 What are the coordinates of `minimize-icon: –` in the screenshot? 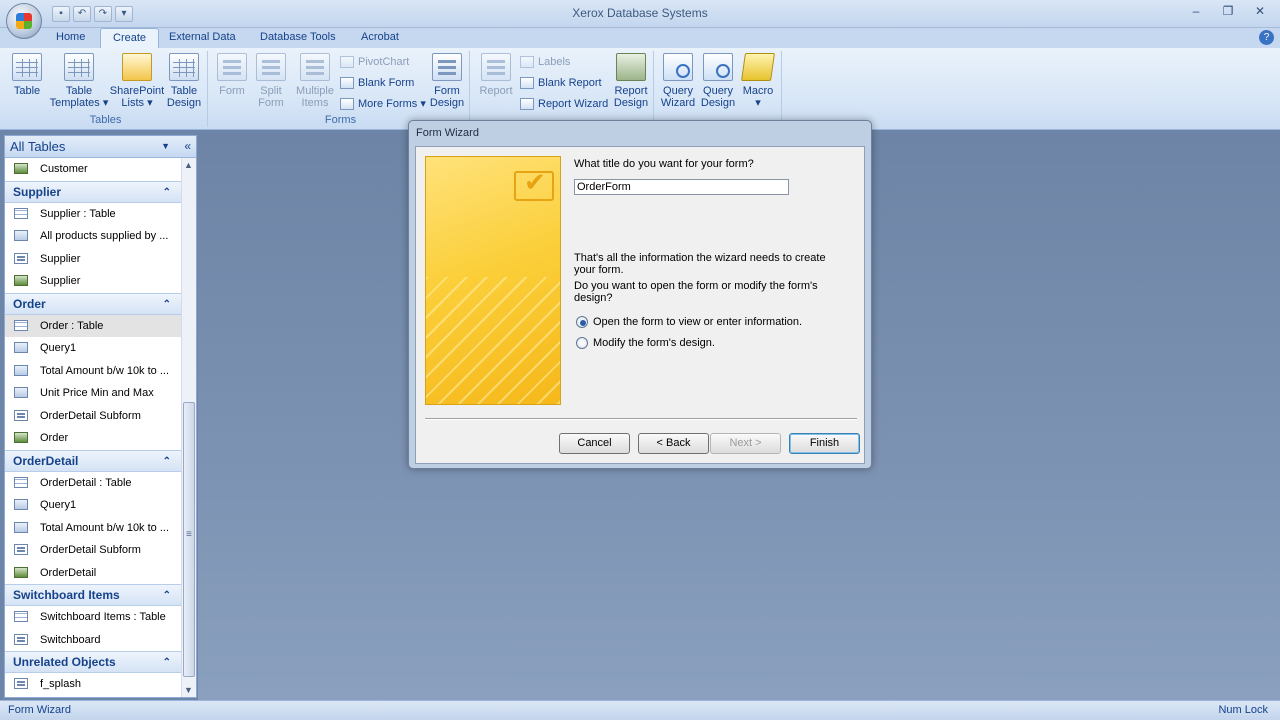 It's located at (1196, 11).